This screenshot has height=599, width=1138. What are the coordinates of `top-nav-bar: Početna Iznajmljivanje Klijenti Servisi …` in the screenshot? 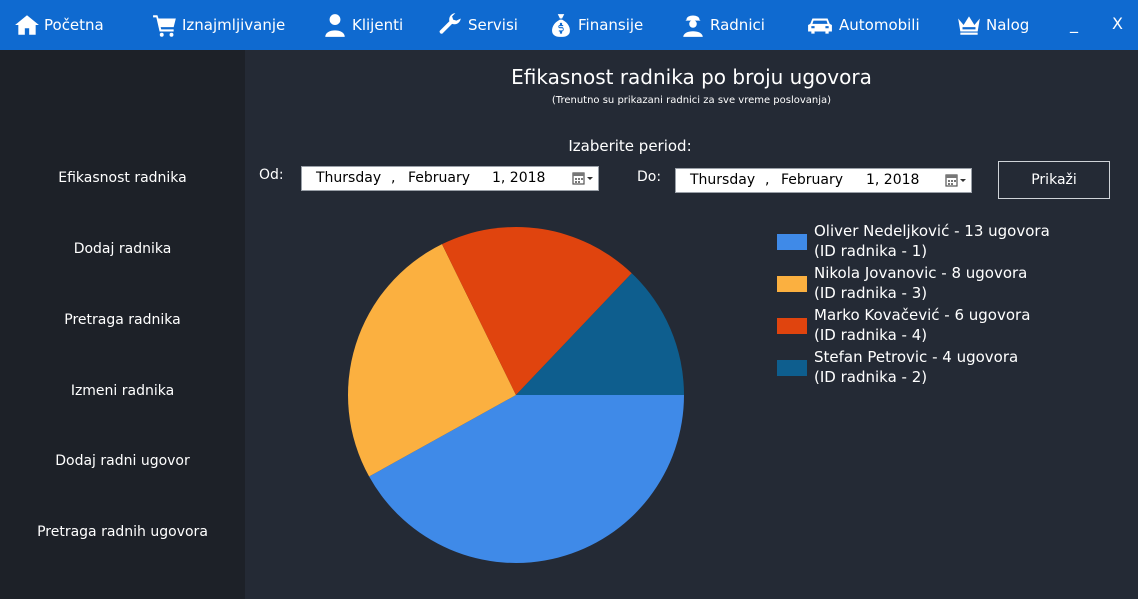 It's located at (569, 25).